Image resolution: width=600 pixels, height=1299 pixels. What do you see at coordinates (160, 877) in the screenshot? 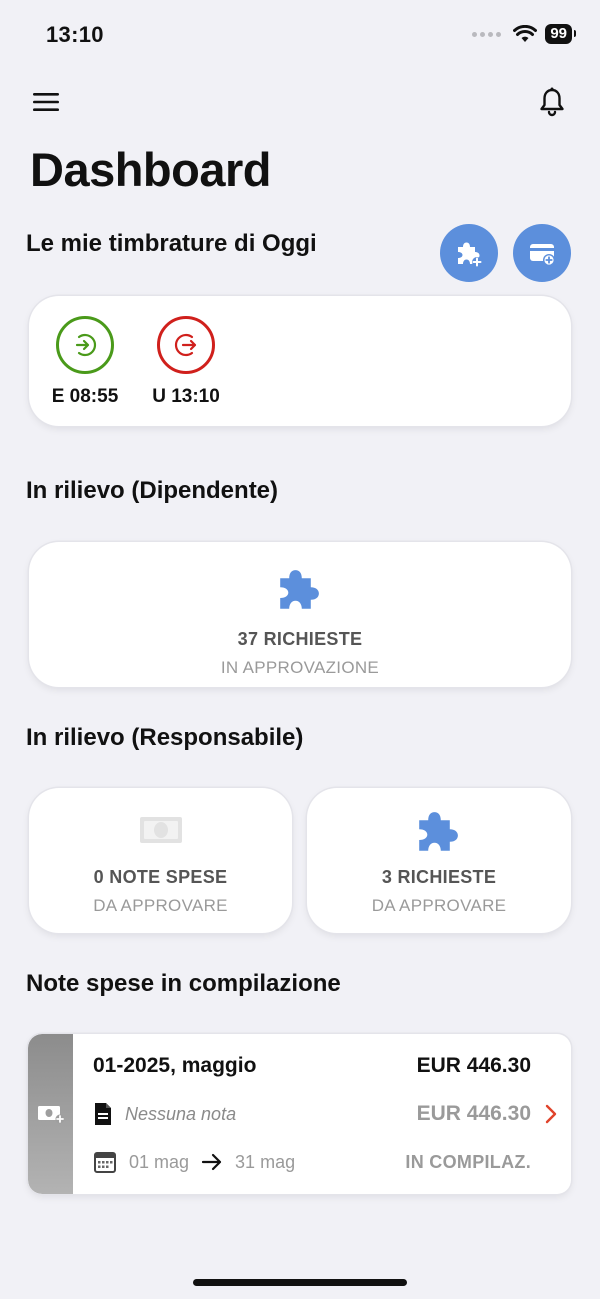
I see `note-spese-count: 0 NOTE SPESE` at bounding box center [160, 877].